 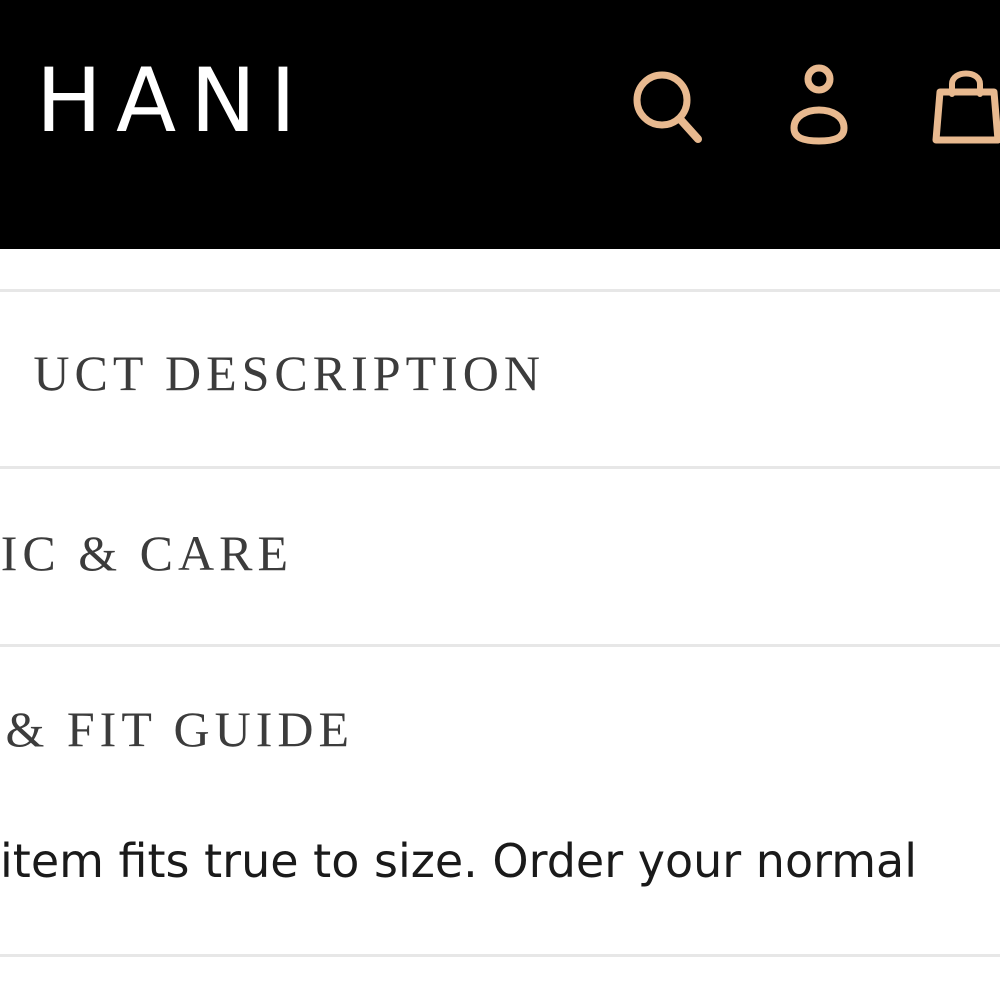 What do you see at coordinates (500, 555) in the screenshot?
I see `accordion-item-fabric-care: IC & CARE` at bounding box center [500, 555].